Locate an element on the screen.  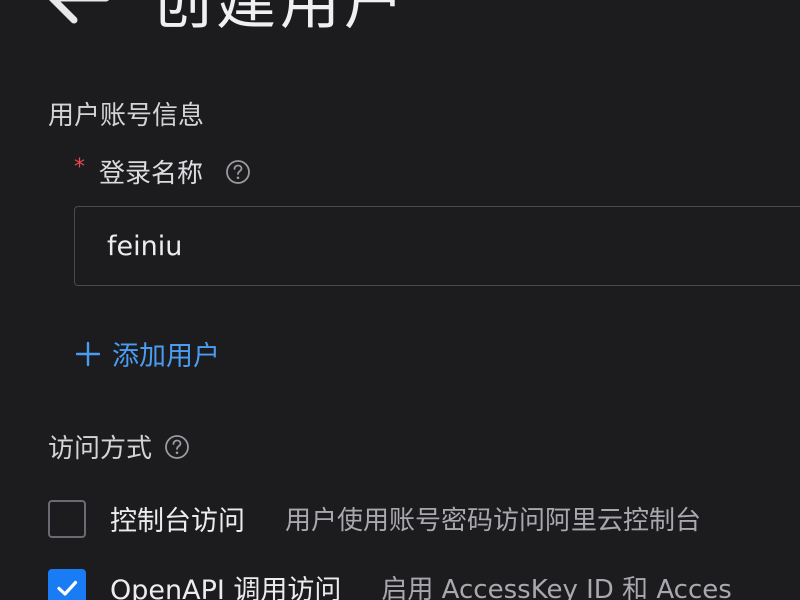
openapi-access-label: OpenAPI 调用访问 is located at coordinates (226, 587).